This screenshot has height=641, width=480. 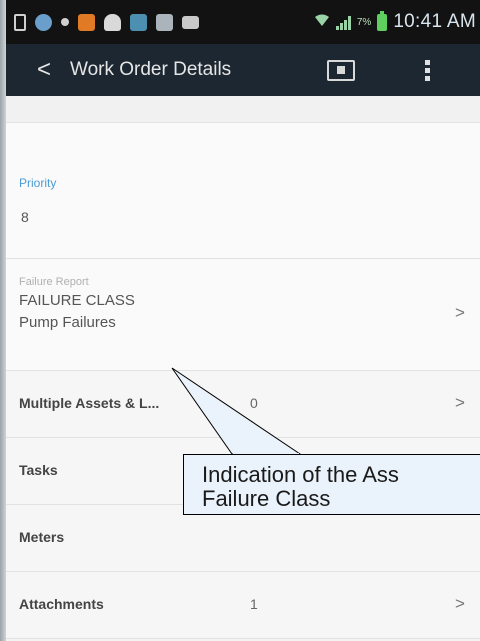 I want to click on network-label: 7%, so click(x=364, y=22).